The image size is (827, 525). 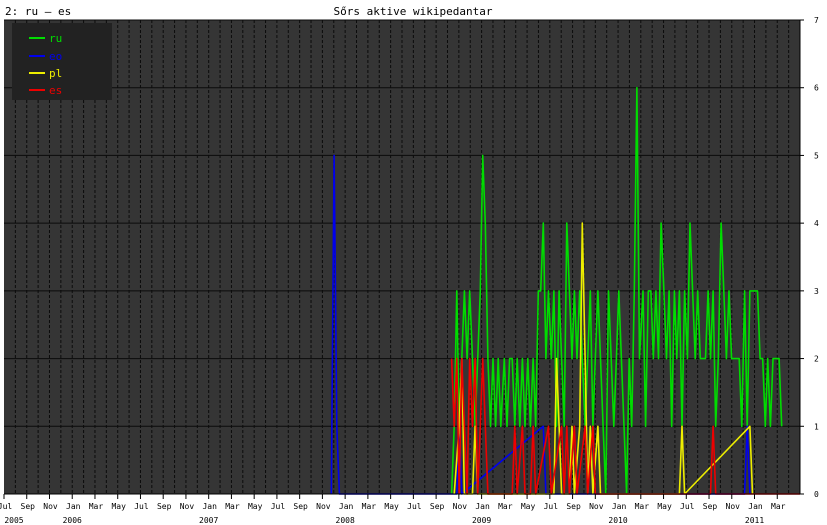 What do you see at coordinates (816, 359) in the screenshot?
I see `y-tick-label: 2` at bounding box center [816, 359].